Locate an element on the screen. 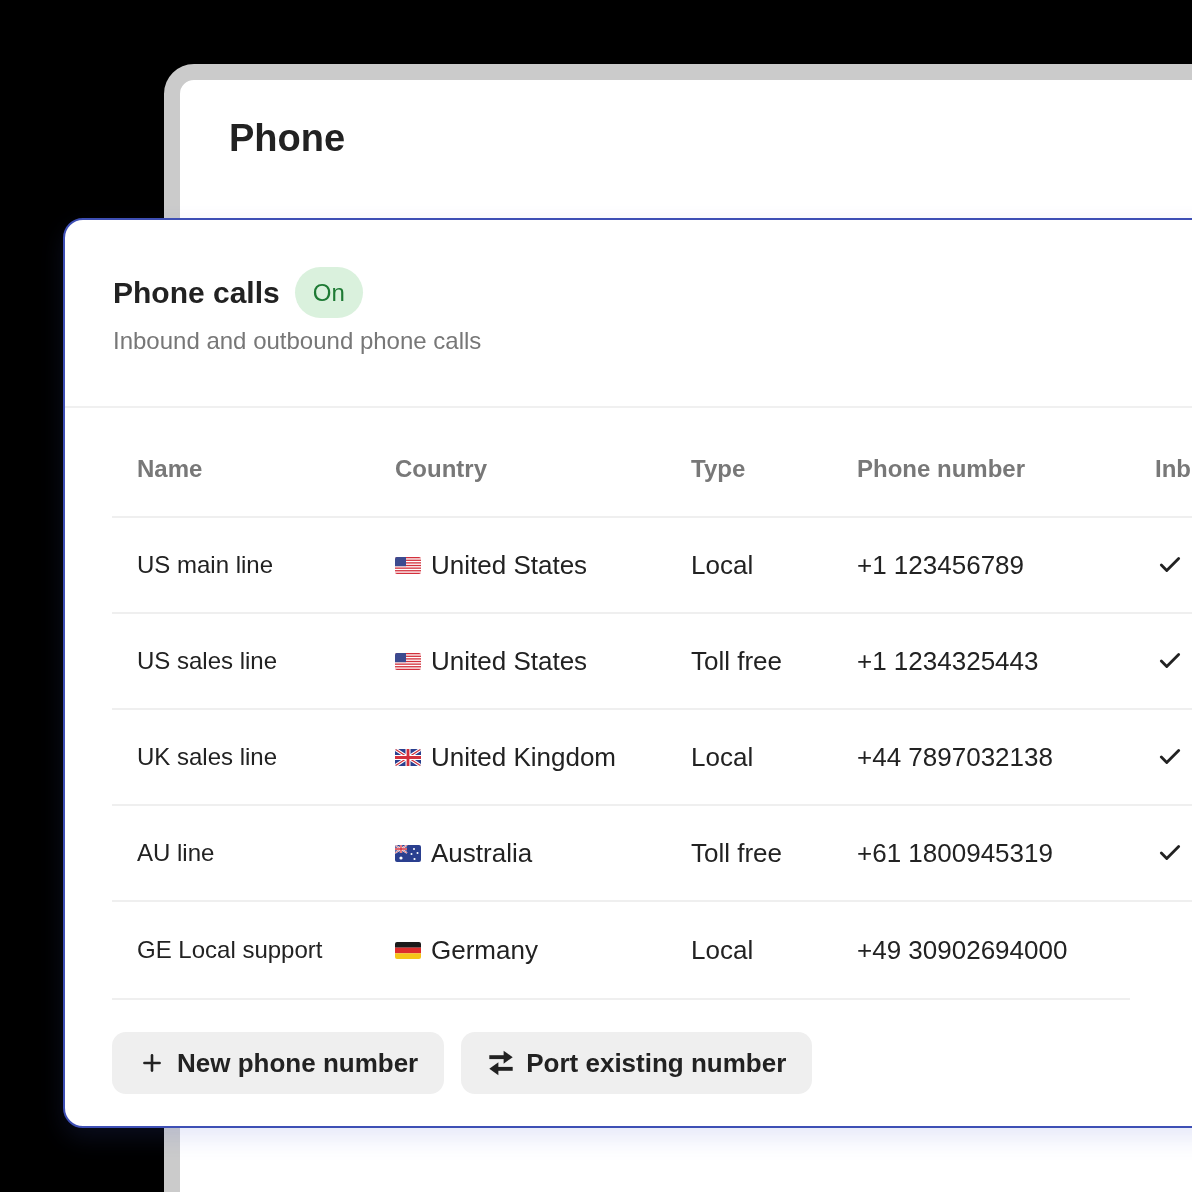 This screenshot has width=1192, height=1192. line-name: US main line is located at coordinates (205, 564).